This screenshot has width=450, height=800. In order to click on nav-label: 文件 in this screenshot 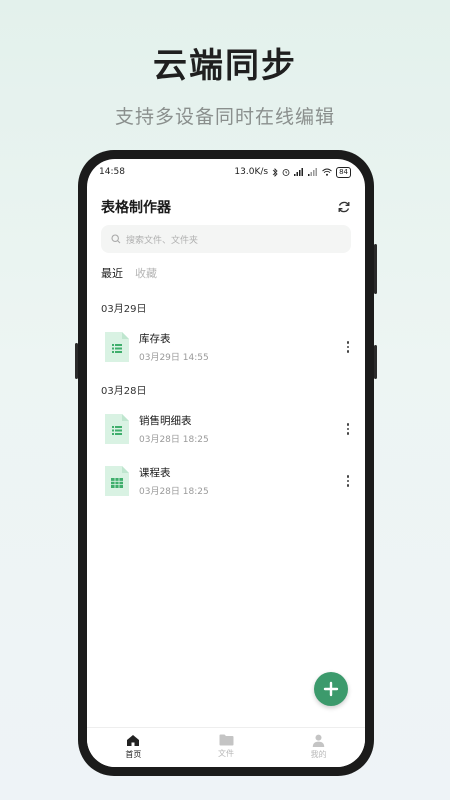, I will do `click(226, 753)`.